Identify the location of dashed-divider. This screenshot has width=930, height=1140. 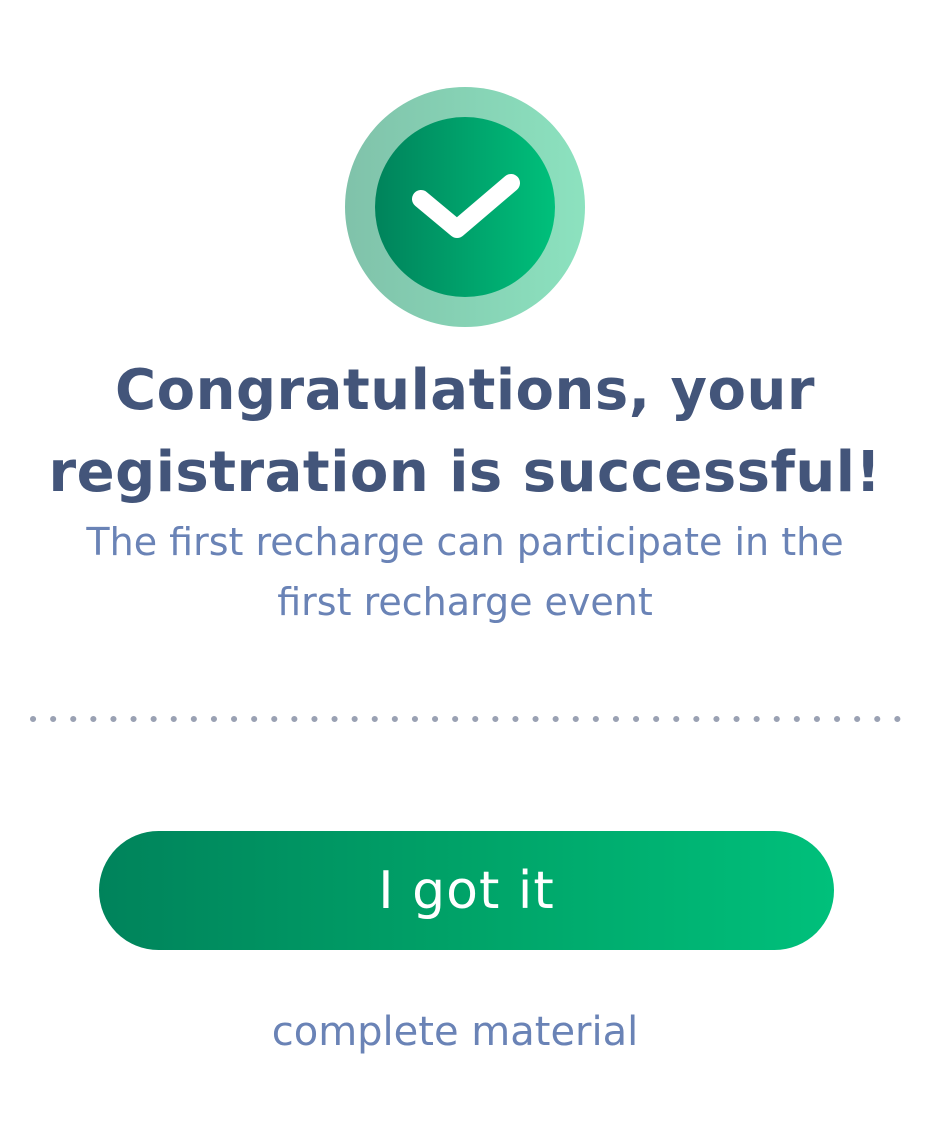
(467, 719).